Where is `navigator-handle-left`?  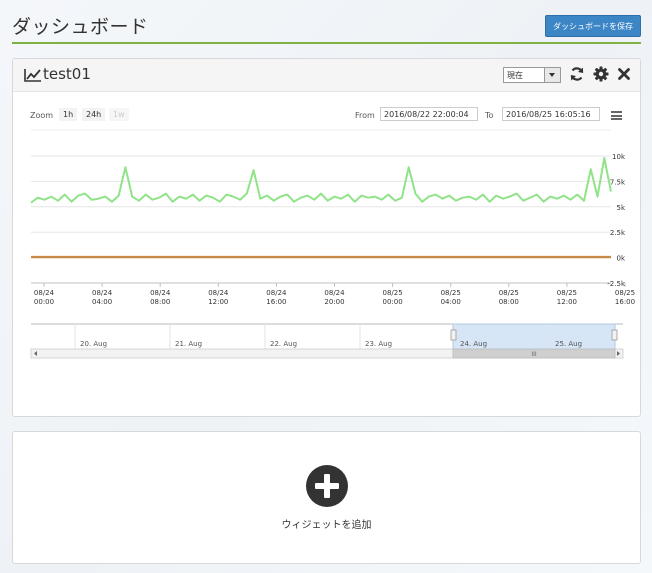 navigator-handle-left is located at coordinates (453, 335).